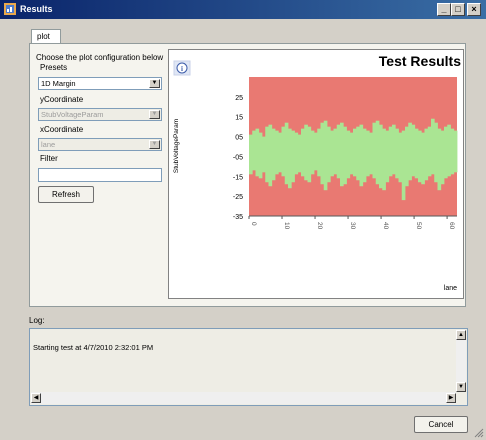 Image resolution: width=486 pixels, height=440 pixels. I want to click on ycoord-value: StubVoltageParam, so click(72, 114).